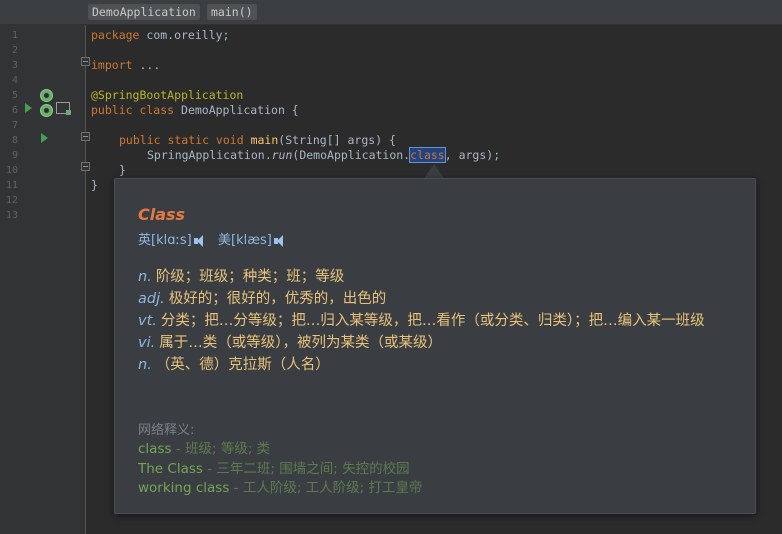  I want to click on definition-text: （英、德）克拉斯（人名）, so click(242, 365).